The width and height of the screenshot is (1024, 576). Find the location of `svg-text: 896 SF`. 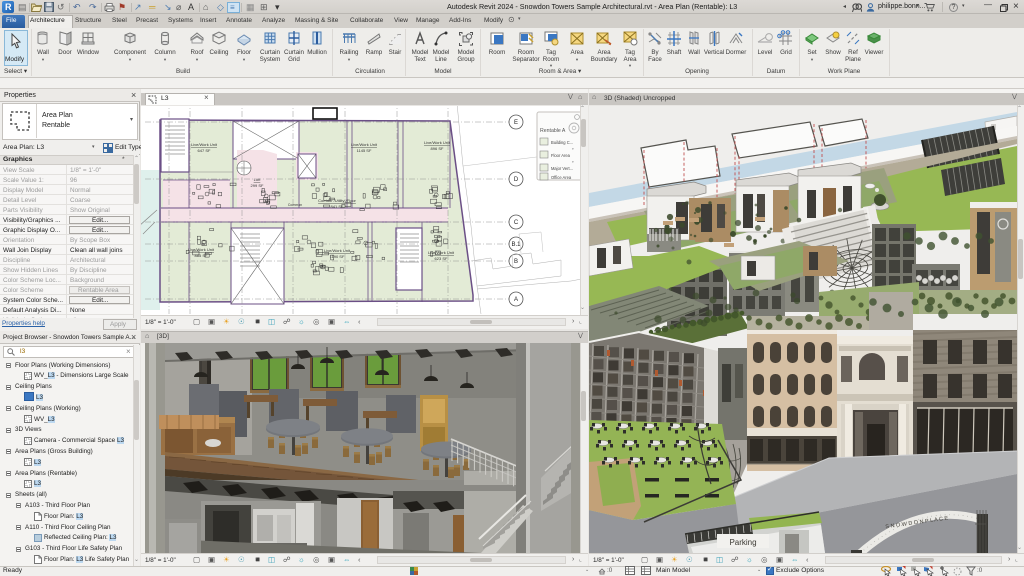

svg-text: 896 SF is located at coordinates (437, 148).